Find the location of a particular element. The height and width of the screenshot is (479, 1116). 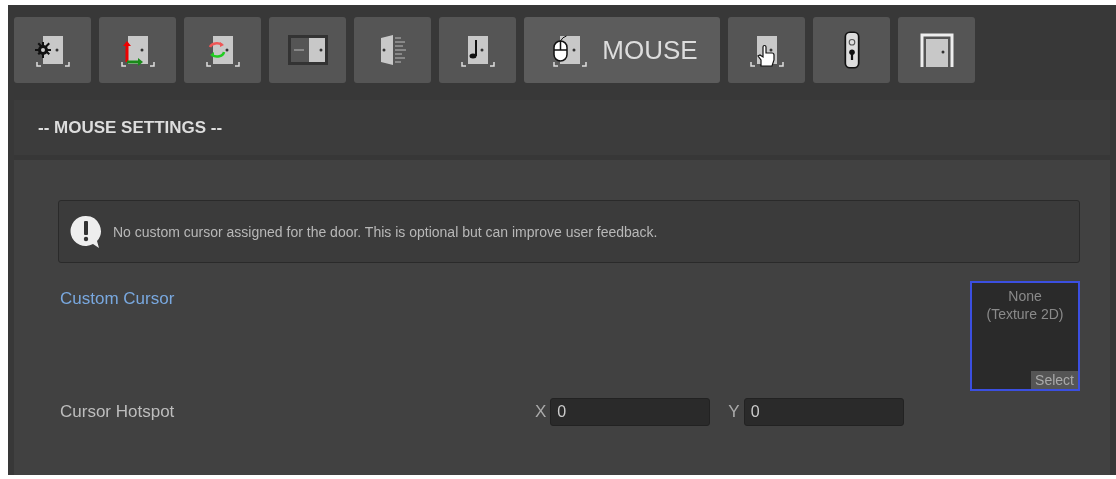

texture-field: None (Texture 2D) Select is located at coordinates (1025, 336).